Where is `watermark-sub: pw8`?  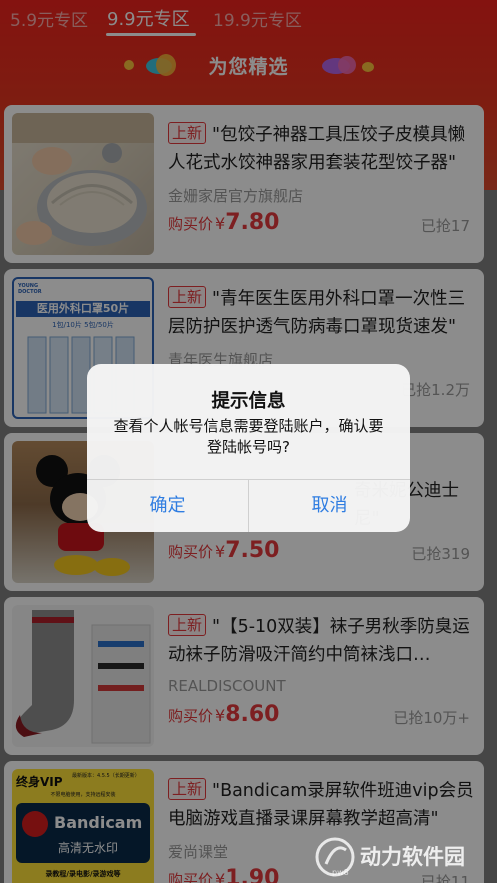
watermark-sub: pw8 is located at coordinates (340, 872).